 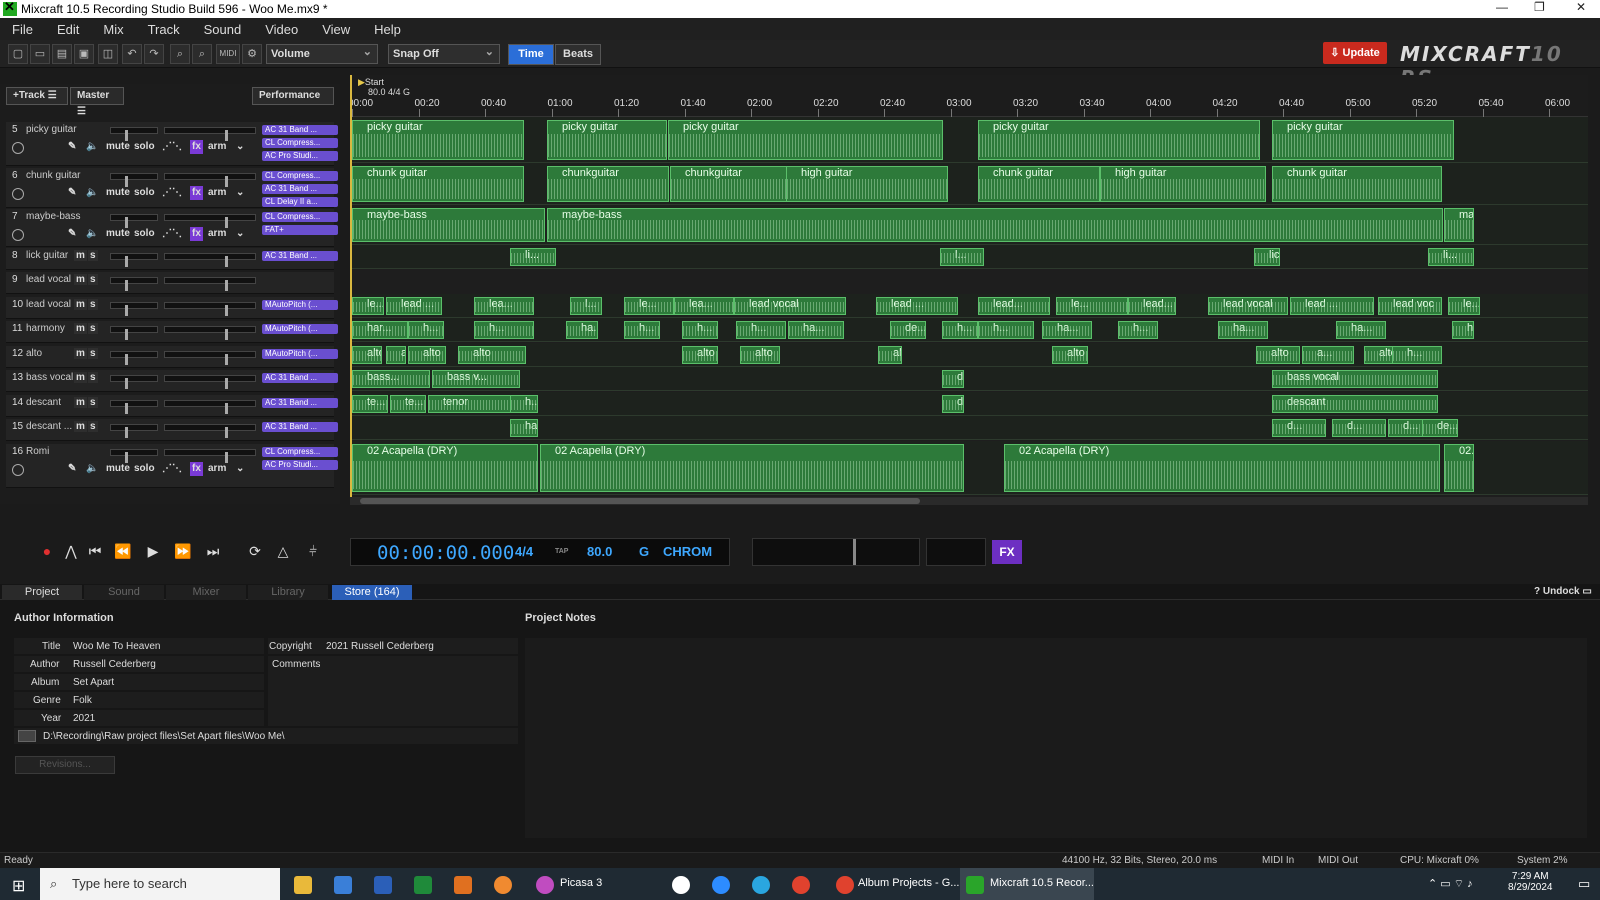 I want to click on audio-clip: high guitar, so click(x=1183, y=184).